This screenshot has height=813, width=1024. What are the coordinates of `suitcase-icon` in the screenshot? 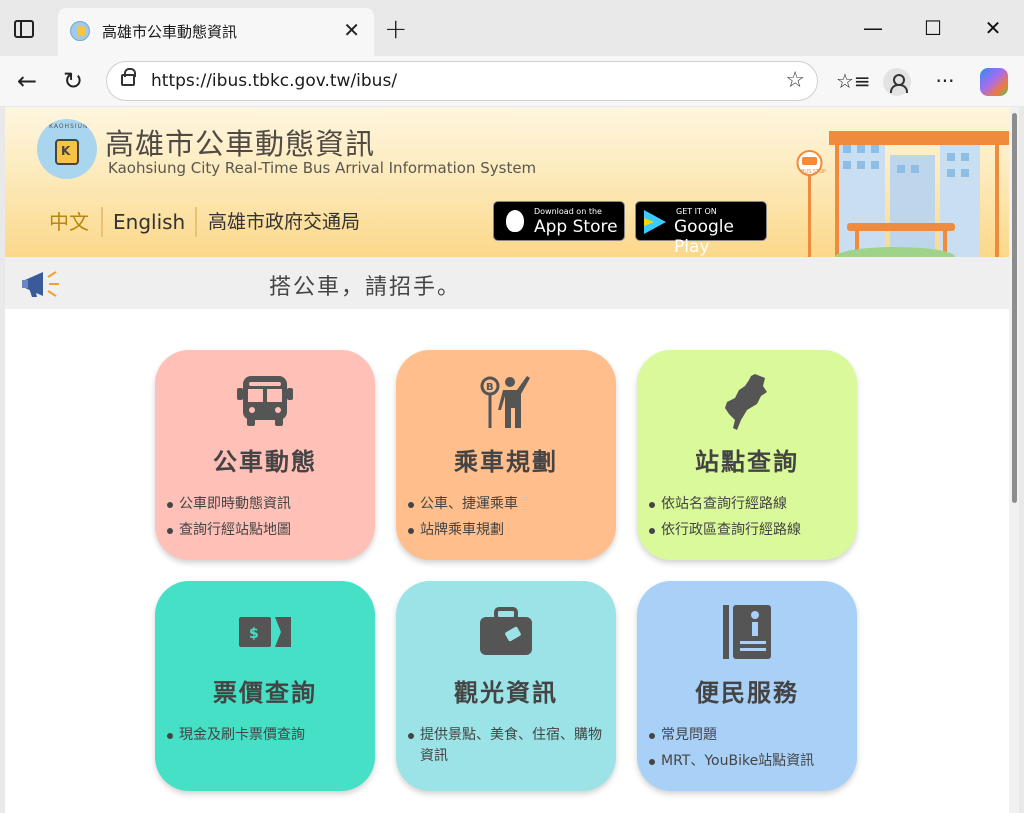 It's located at (506, 631).